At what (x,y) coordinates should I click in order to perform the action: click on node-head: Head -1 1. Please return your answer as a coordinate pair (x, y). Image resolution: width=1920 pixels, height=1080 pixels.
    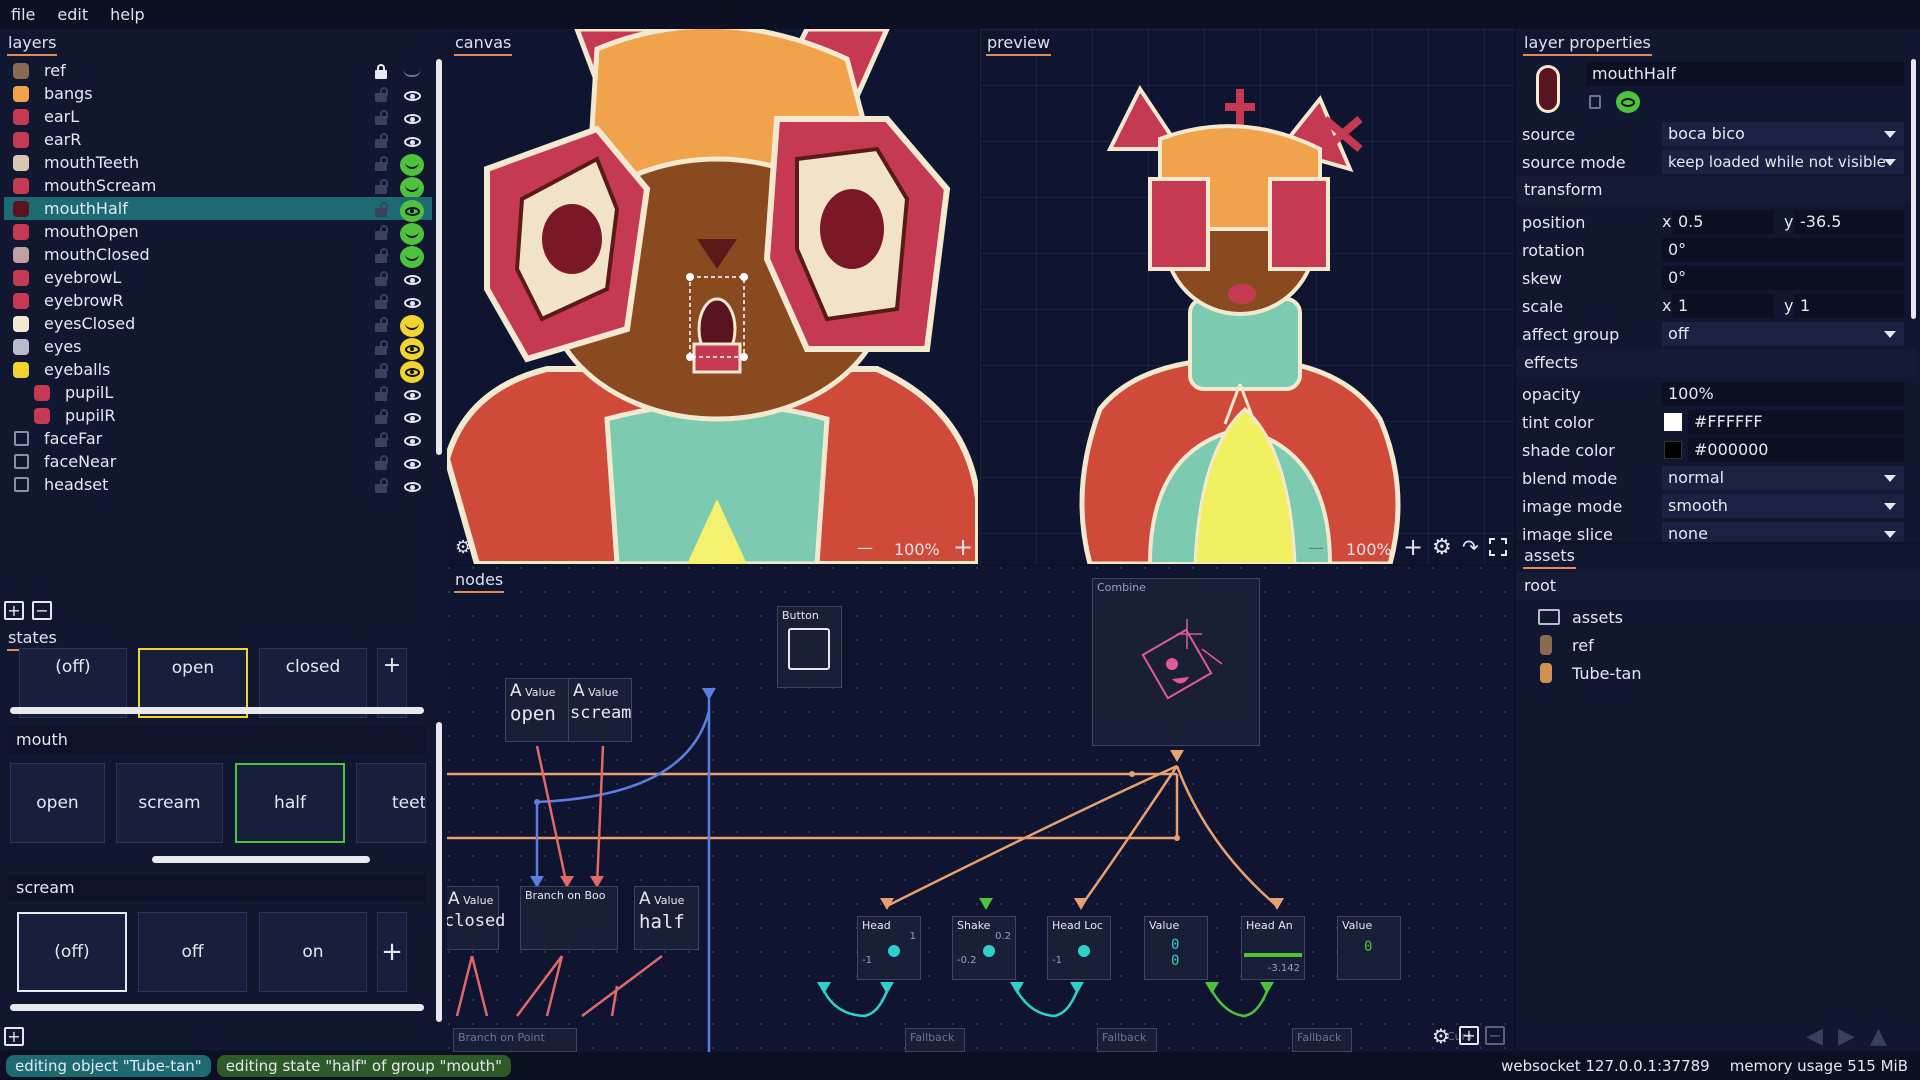
    Looking at the image, I should click on (889, 948).